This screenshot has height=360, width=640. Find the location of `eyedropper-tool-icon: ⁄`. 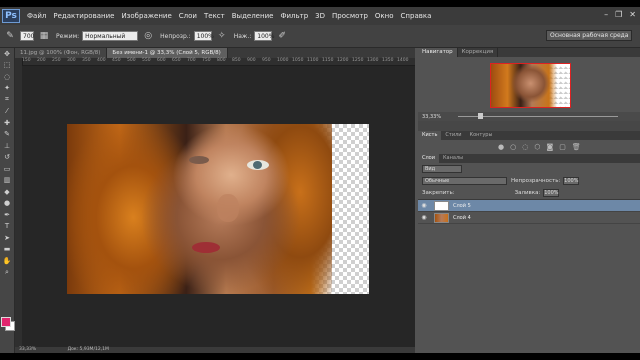

eyedropper-tool-icon: ⁄ is located at coordinates (7, 112).